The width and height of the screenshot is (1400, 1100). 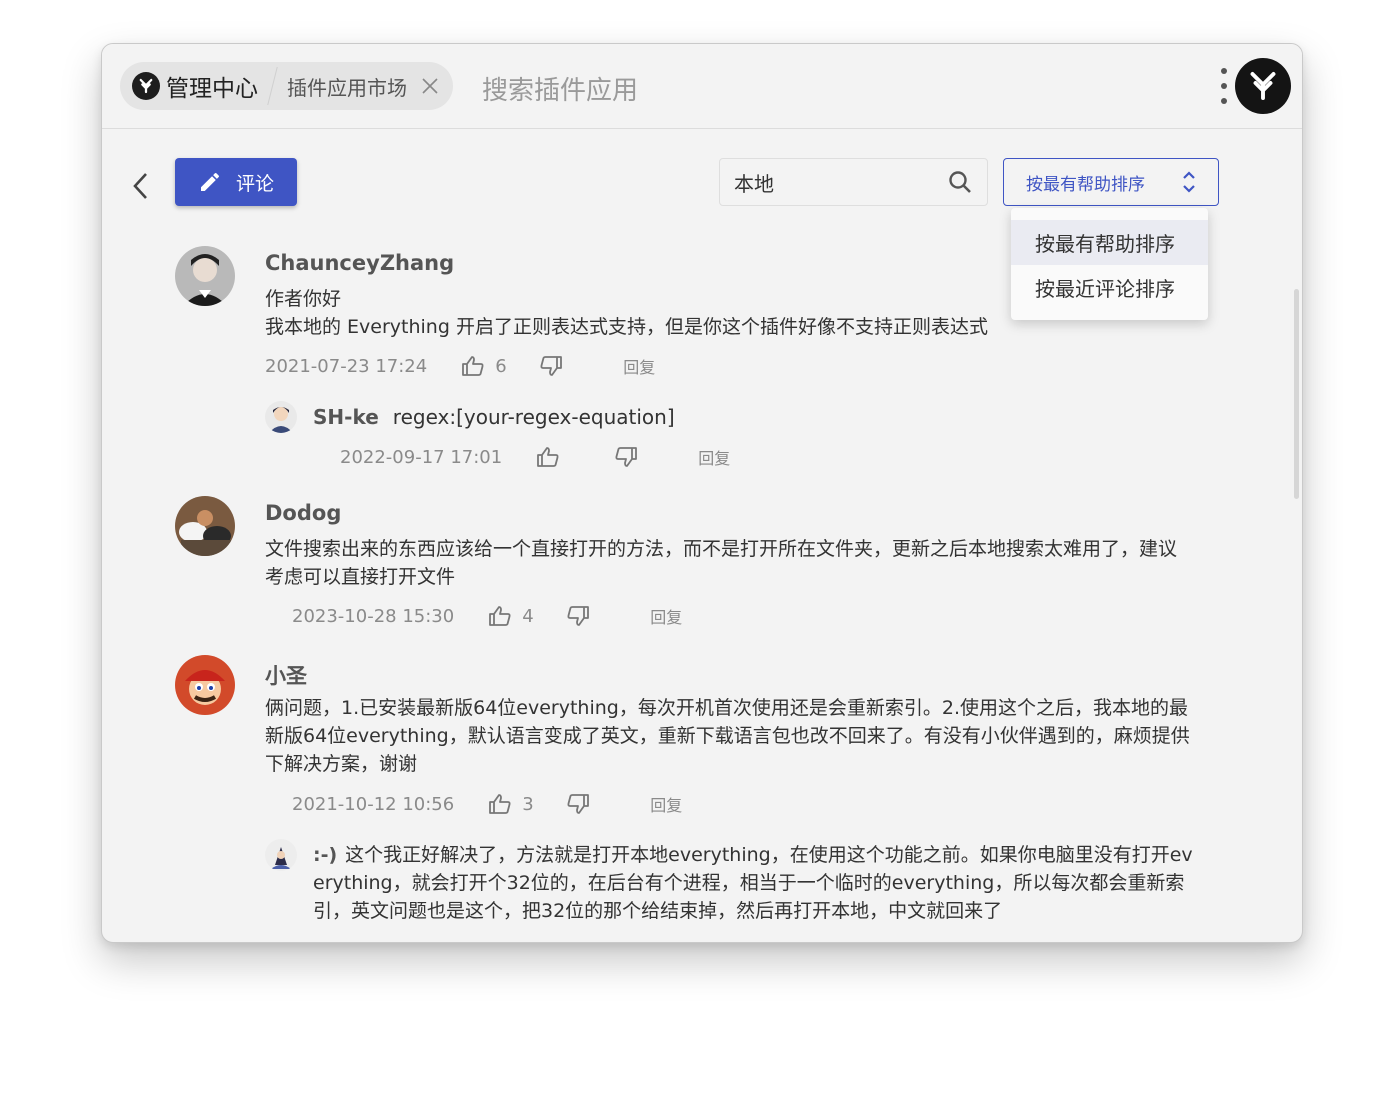 What do you see at coordinates (325, 855) in the screenshot?
I see `reply-author: :-)` at bounding box center [325, 855].